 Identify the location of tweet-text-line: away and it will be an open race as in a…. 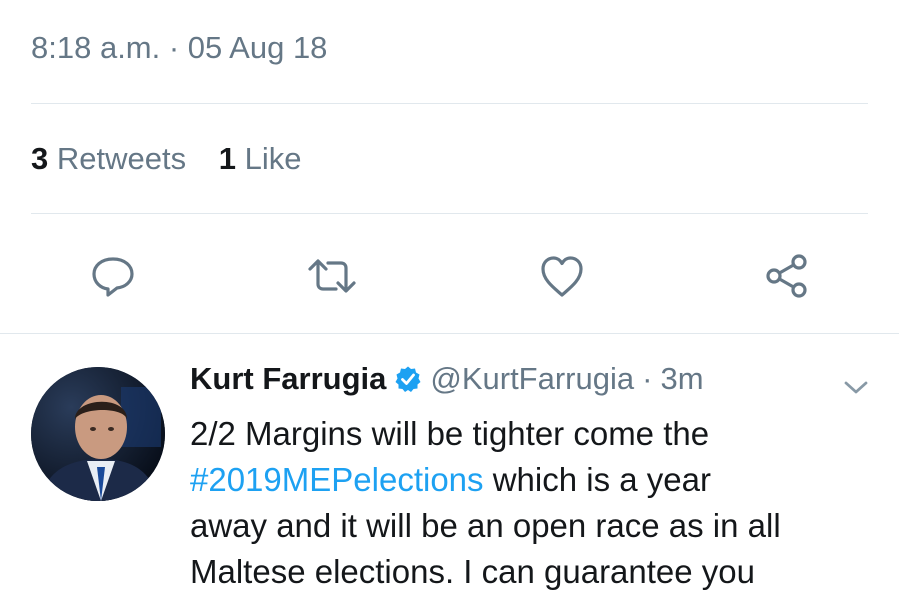
(485, 525).